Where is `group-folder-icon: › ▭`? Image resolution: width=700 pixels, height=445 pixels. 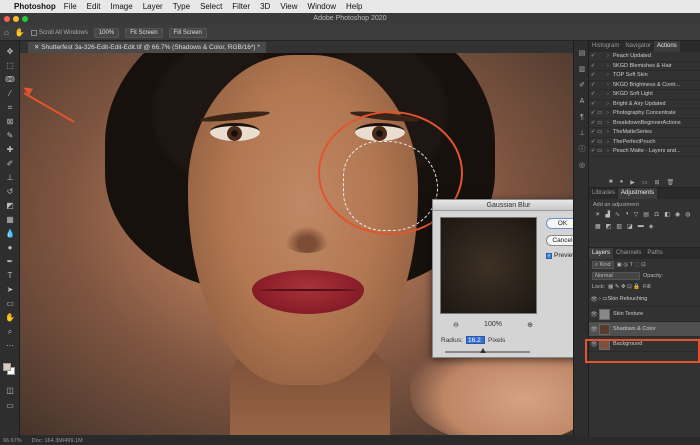
group-folder-icon: › ▭ is located at coordinates (603, 299).